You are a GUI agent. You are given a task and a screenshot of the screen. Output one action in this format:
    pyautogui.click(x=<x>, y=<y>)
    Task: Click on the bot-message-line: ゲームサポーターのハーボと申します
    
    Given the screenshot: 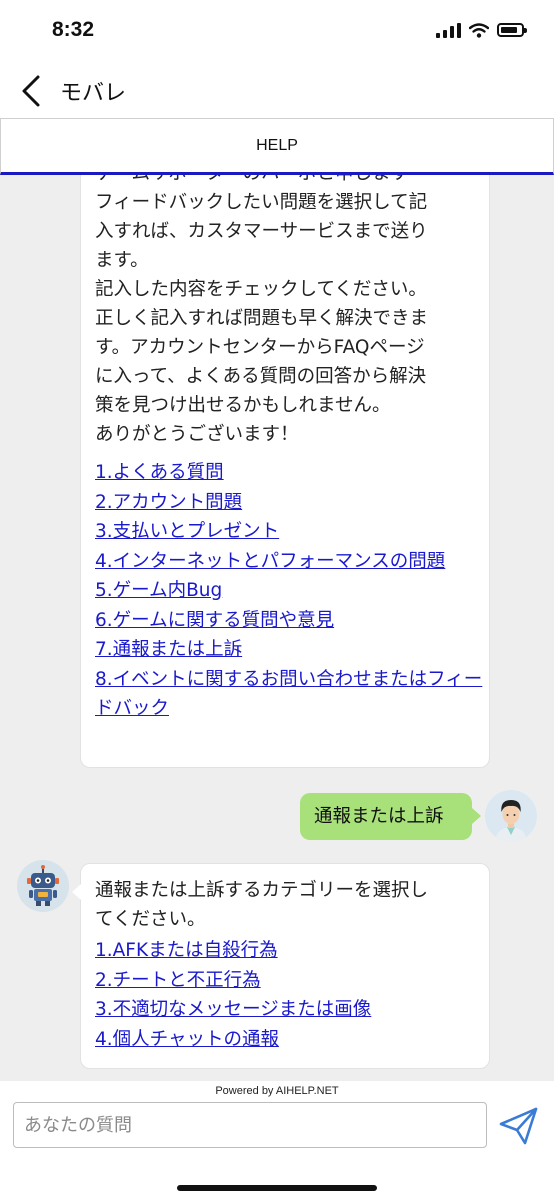 What is the action you would take?
    pyautogui.click(x=261, y=181)
    